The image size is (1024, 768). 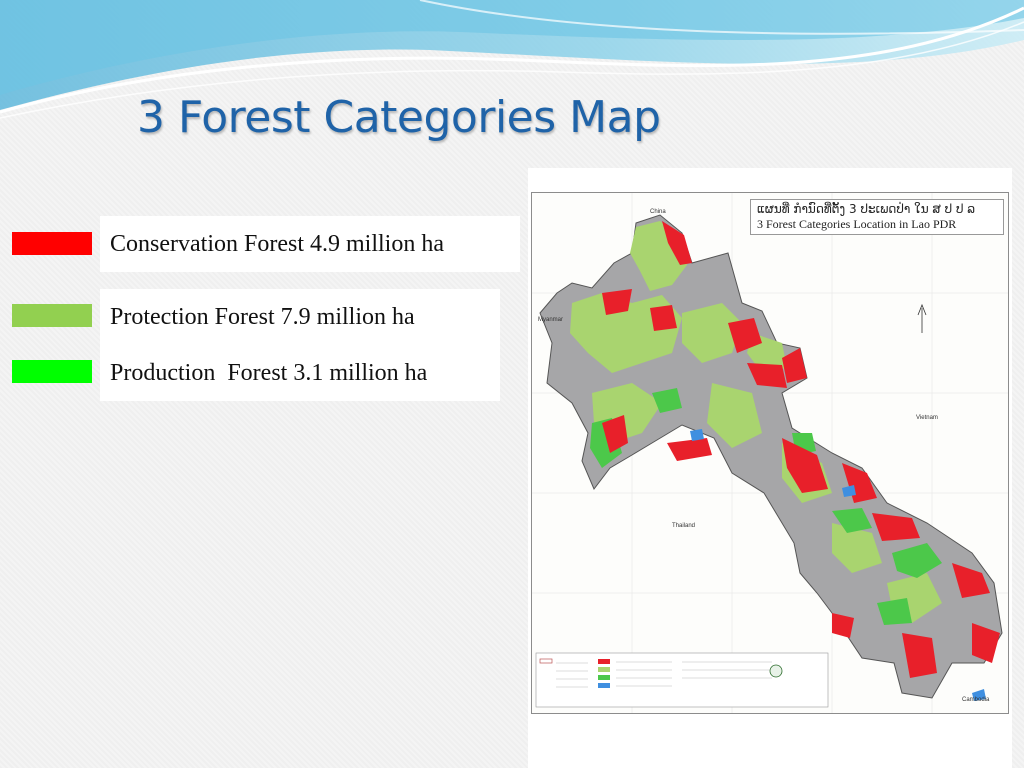 What do you see at coordinates (976, 700) in the screenshot?
I see `label-cambodia: Cambodia` at bounding box center [976, 700].